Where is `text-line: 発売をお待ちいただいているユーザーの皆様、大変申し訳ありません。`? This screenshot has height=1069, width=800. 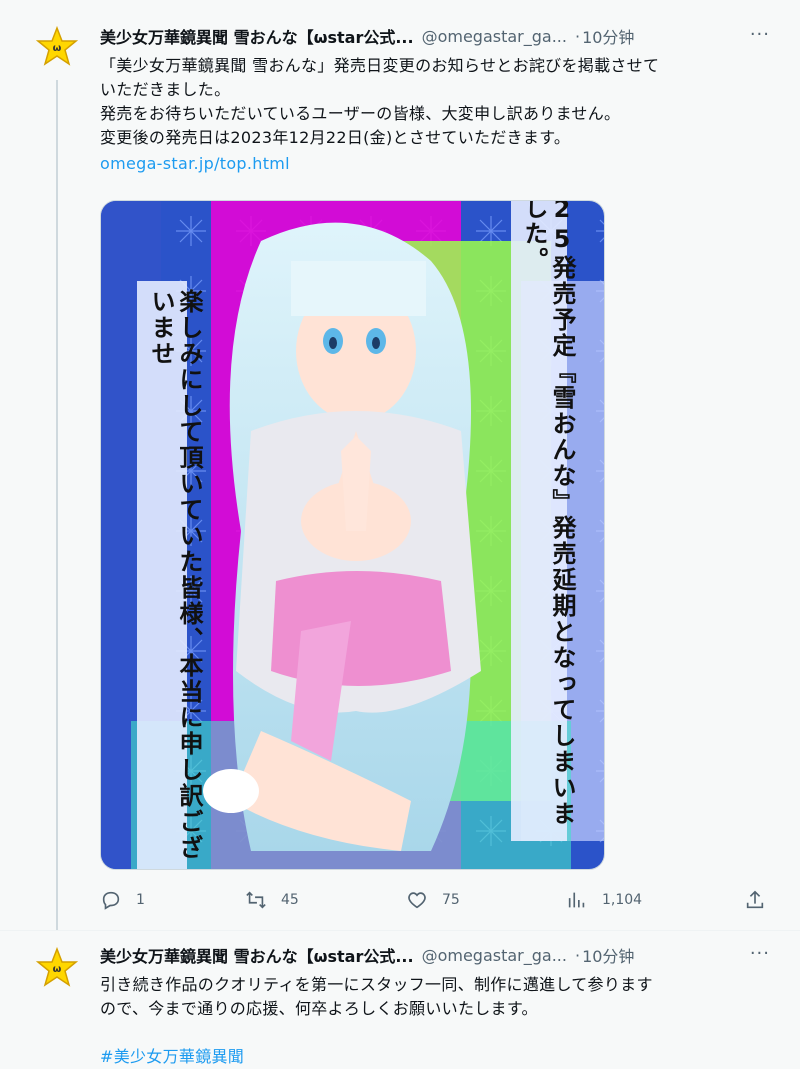 text-line: 発売をお待ちいただいているユーザーの皆様、大変申し訳ありません。 is located at coordinates (360, 113).